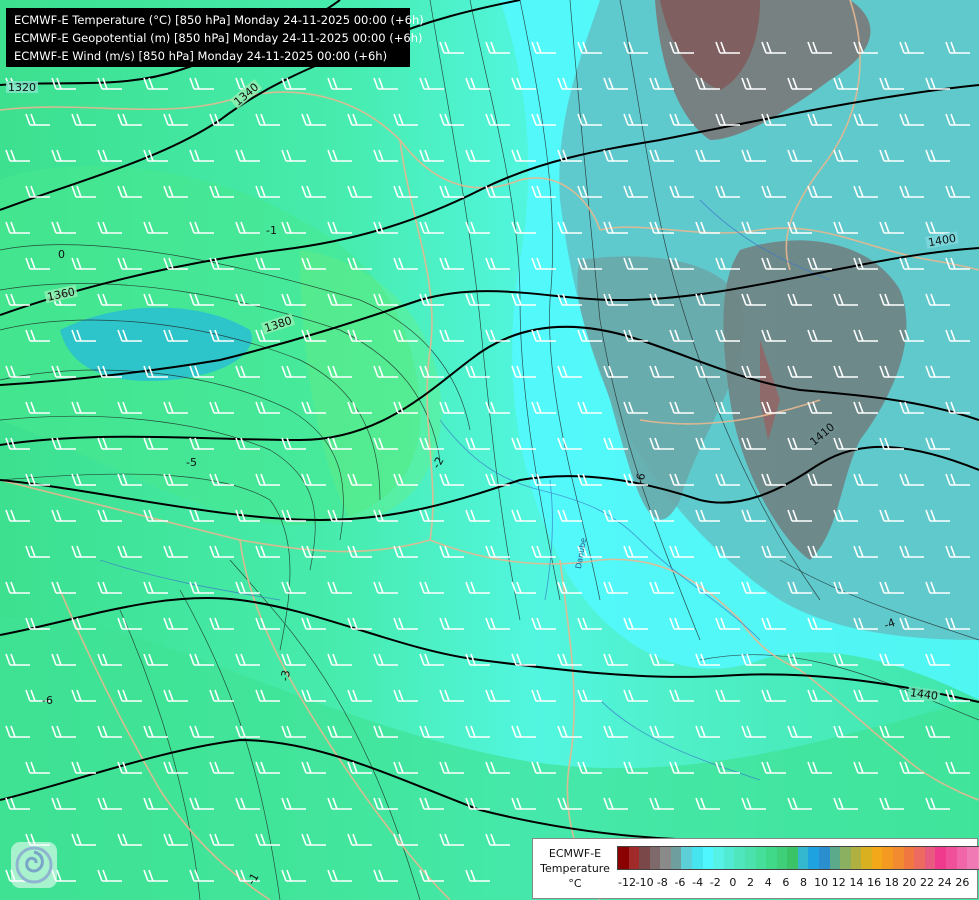 The height and width of the screenshot is (900, 979). I want to click on legend-tick: -10, so click(644, 882).